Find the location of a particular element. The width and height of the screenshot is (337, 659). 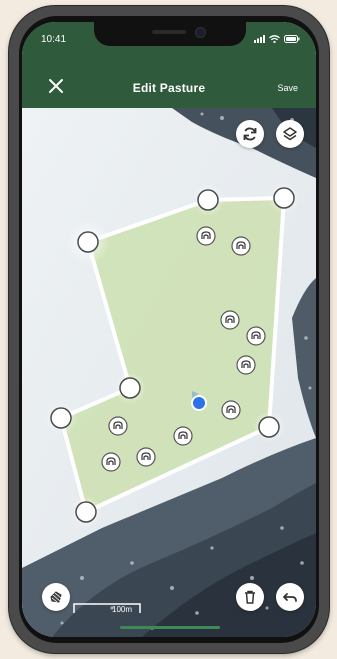

layers-button is located at coordinates (290, 134).